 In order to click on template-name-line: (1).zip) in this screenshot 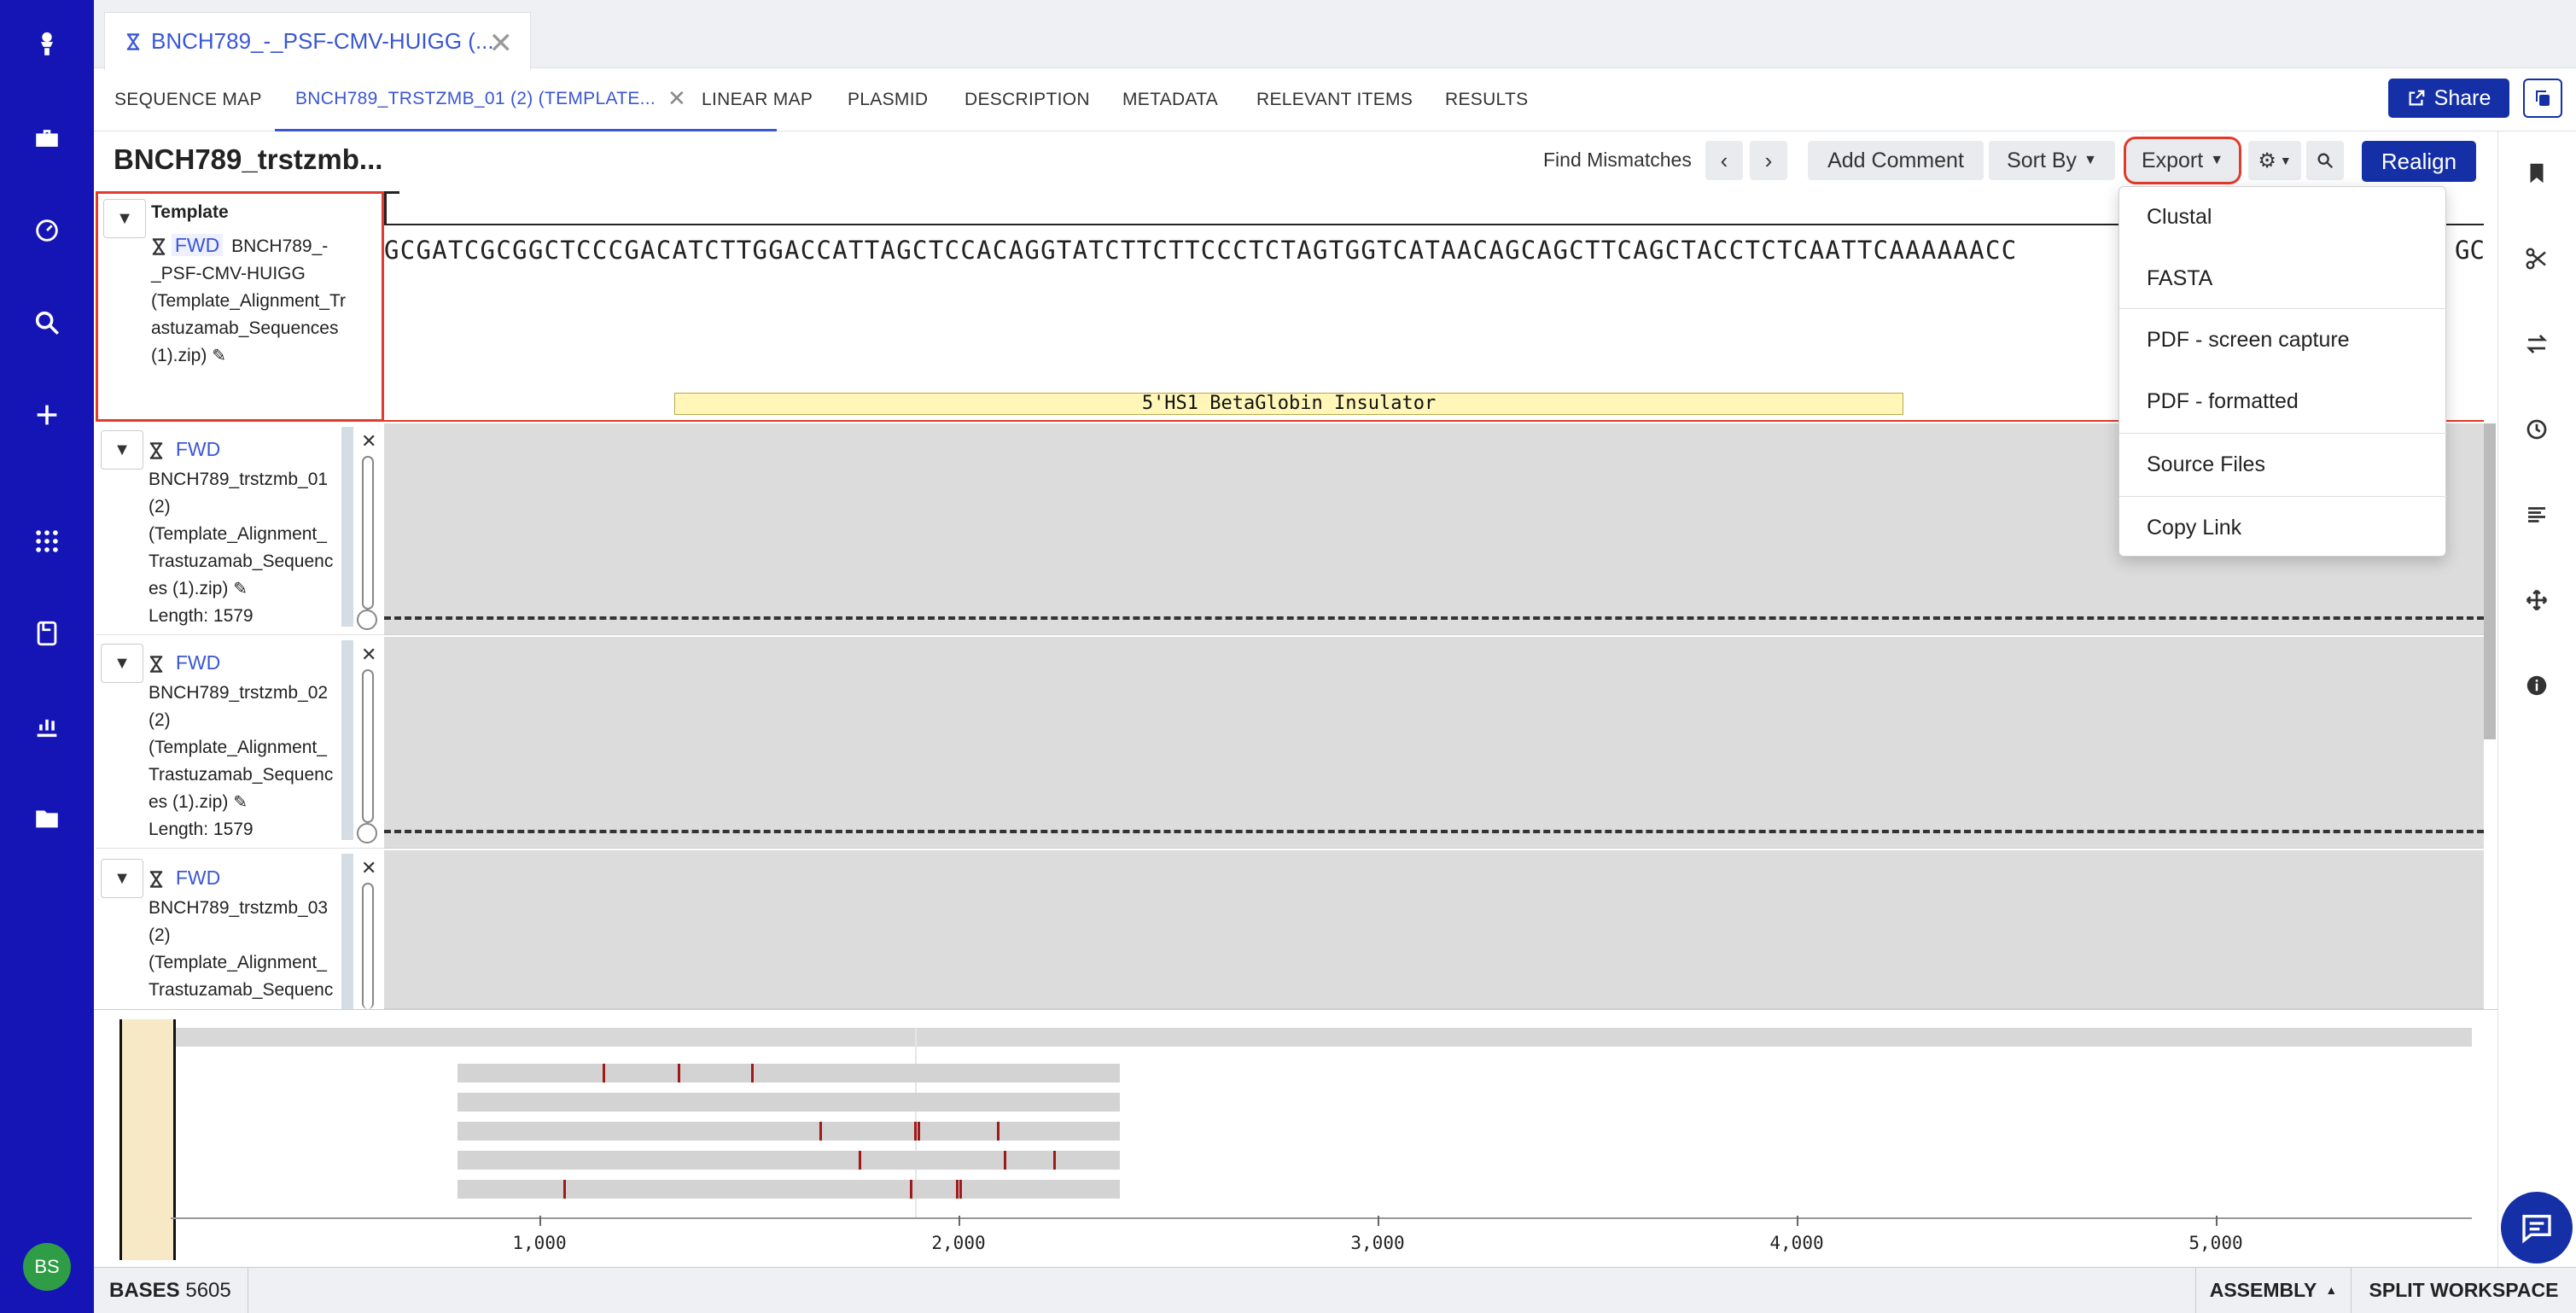, I will do `click(179, 355)`.